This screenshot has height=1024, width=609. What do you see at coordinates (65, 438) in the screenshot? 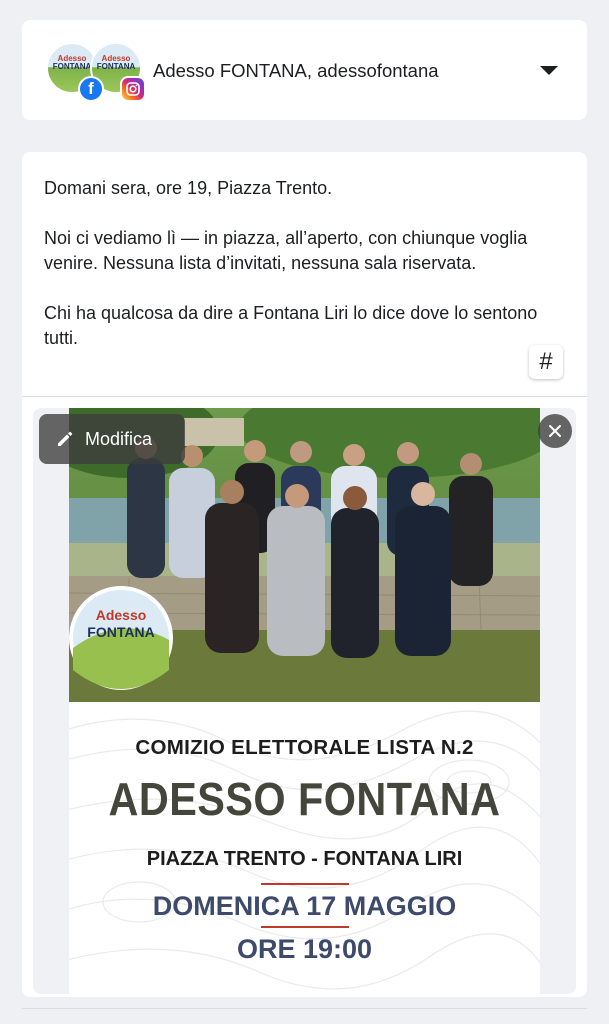
I see `pencil-icon` at bounding box center [65, 438].